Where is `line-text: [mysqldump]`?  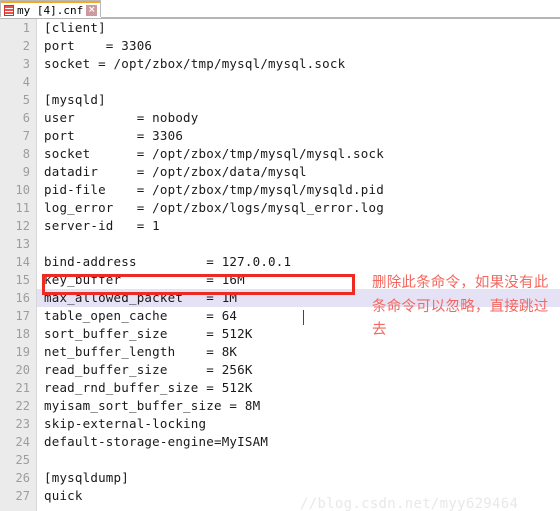
line-text: [mysqldump] is located at coordinates (82, 478).